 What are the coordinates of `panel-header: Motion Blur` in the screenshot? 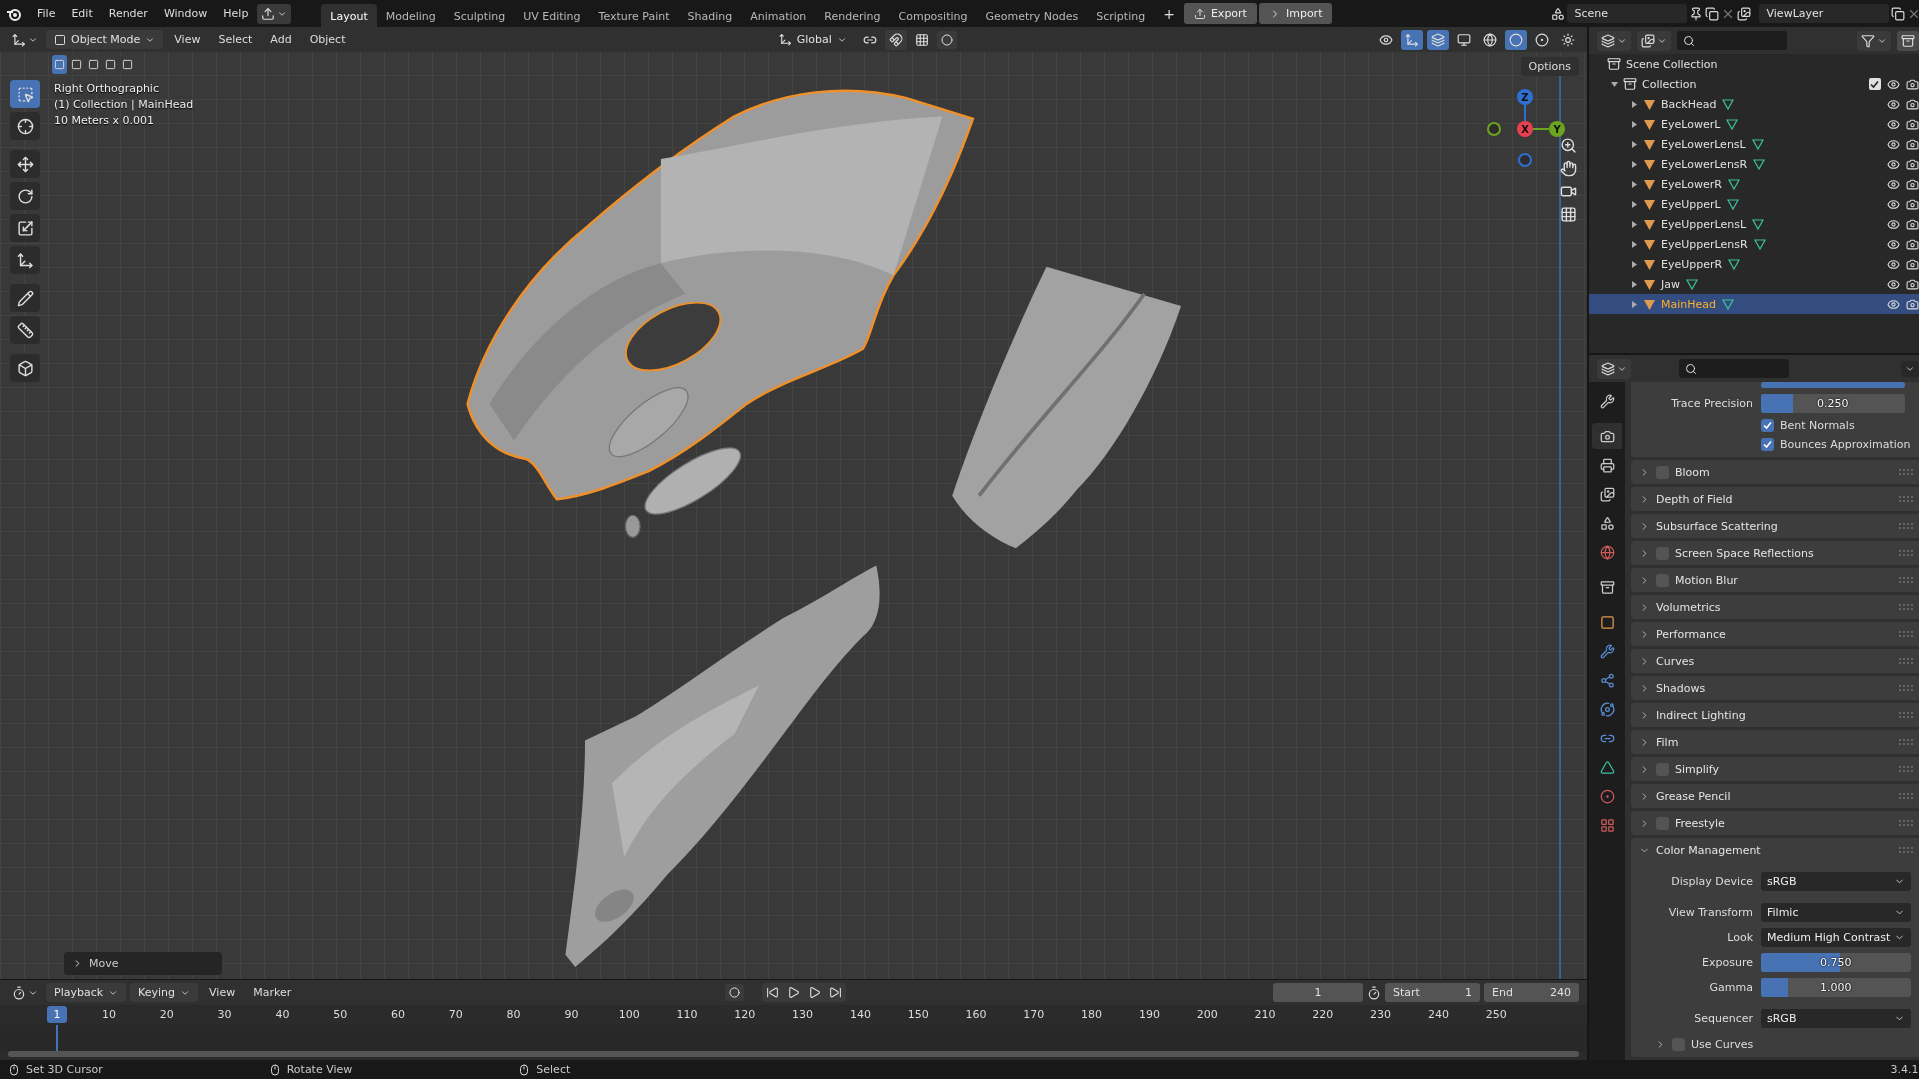 It's located at (1775, 580).